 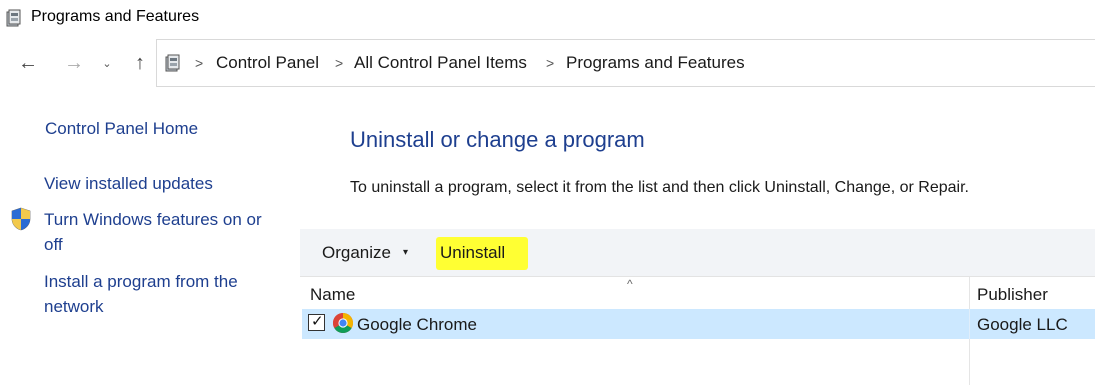 I want to click on organize-button: Organize, so click(x=356, y=253).